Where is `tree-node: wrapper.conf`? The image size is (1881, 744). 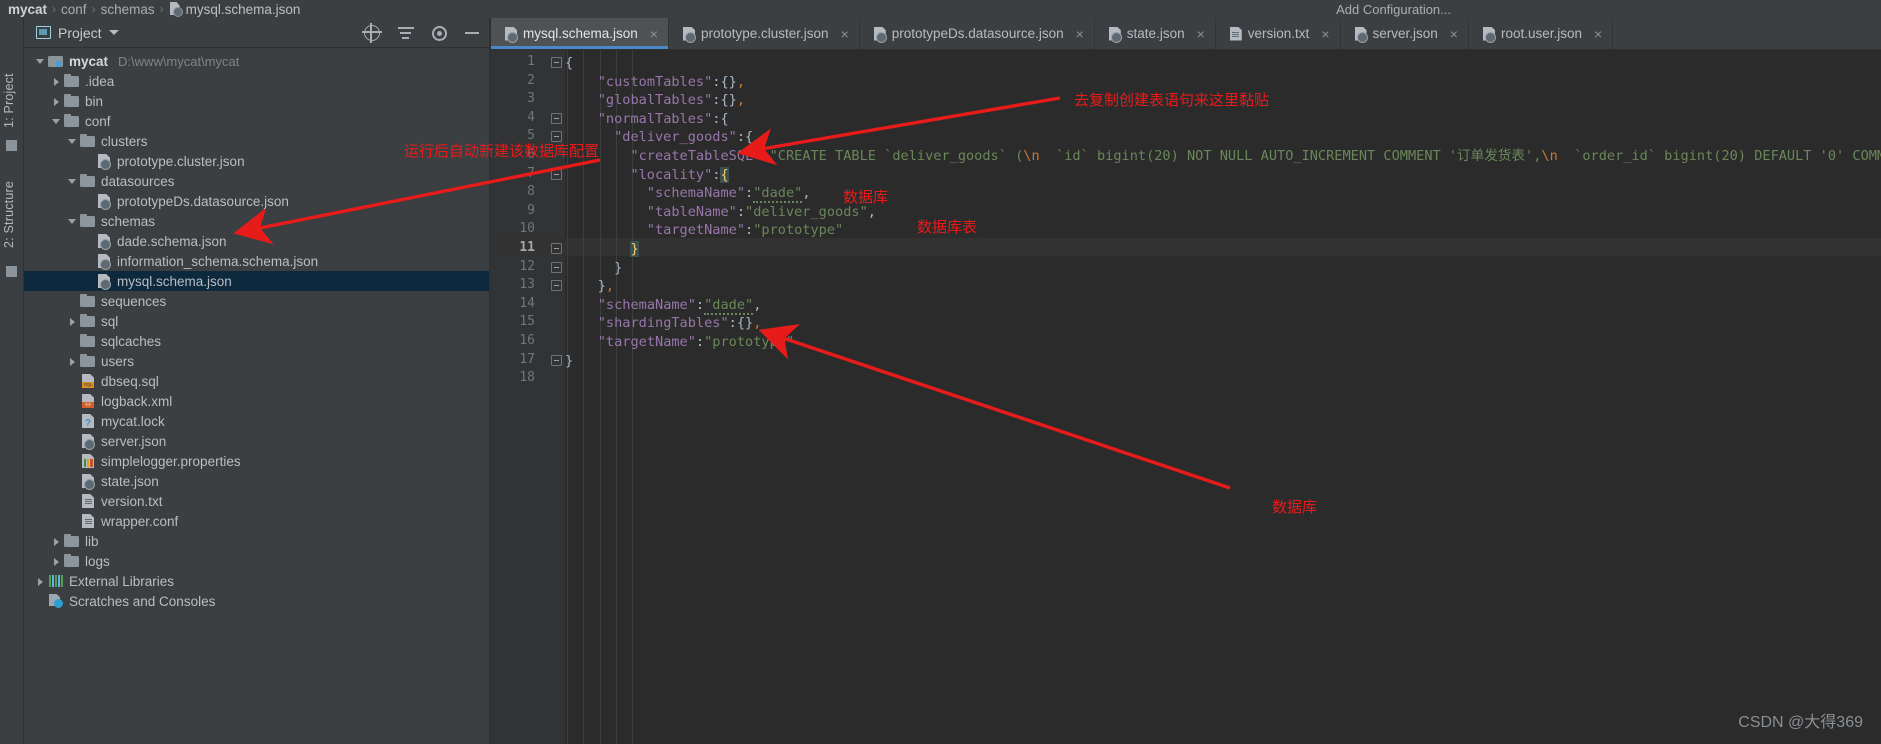 tree-node: wrapper.conf is located at coordinates (256, 521).